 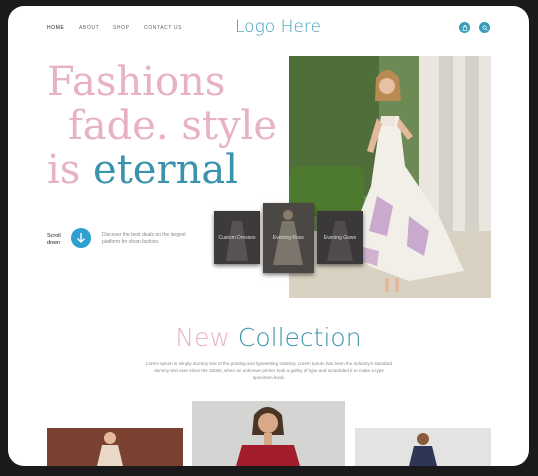 What do you see at coordinates (136, 82) in the screenshot?
I see `hero-line-1: Fashions` at bounding box center [136, 82].